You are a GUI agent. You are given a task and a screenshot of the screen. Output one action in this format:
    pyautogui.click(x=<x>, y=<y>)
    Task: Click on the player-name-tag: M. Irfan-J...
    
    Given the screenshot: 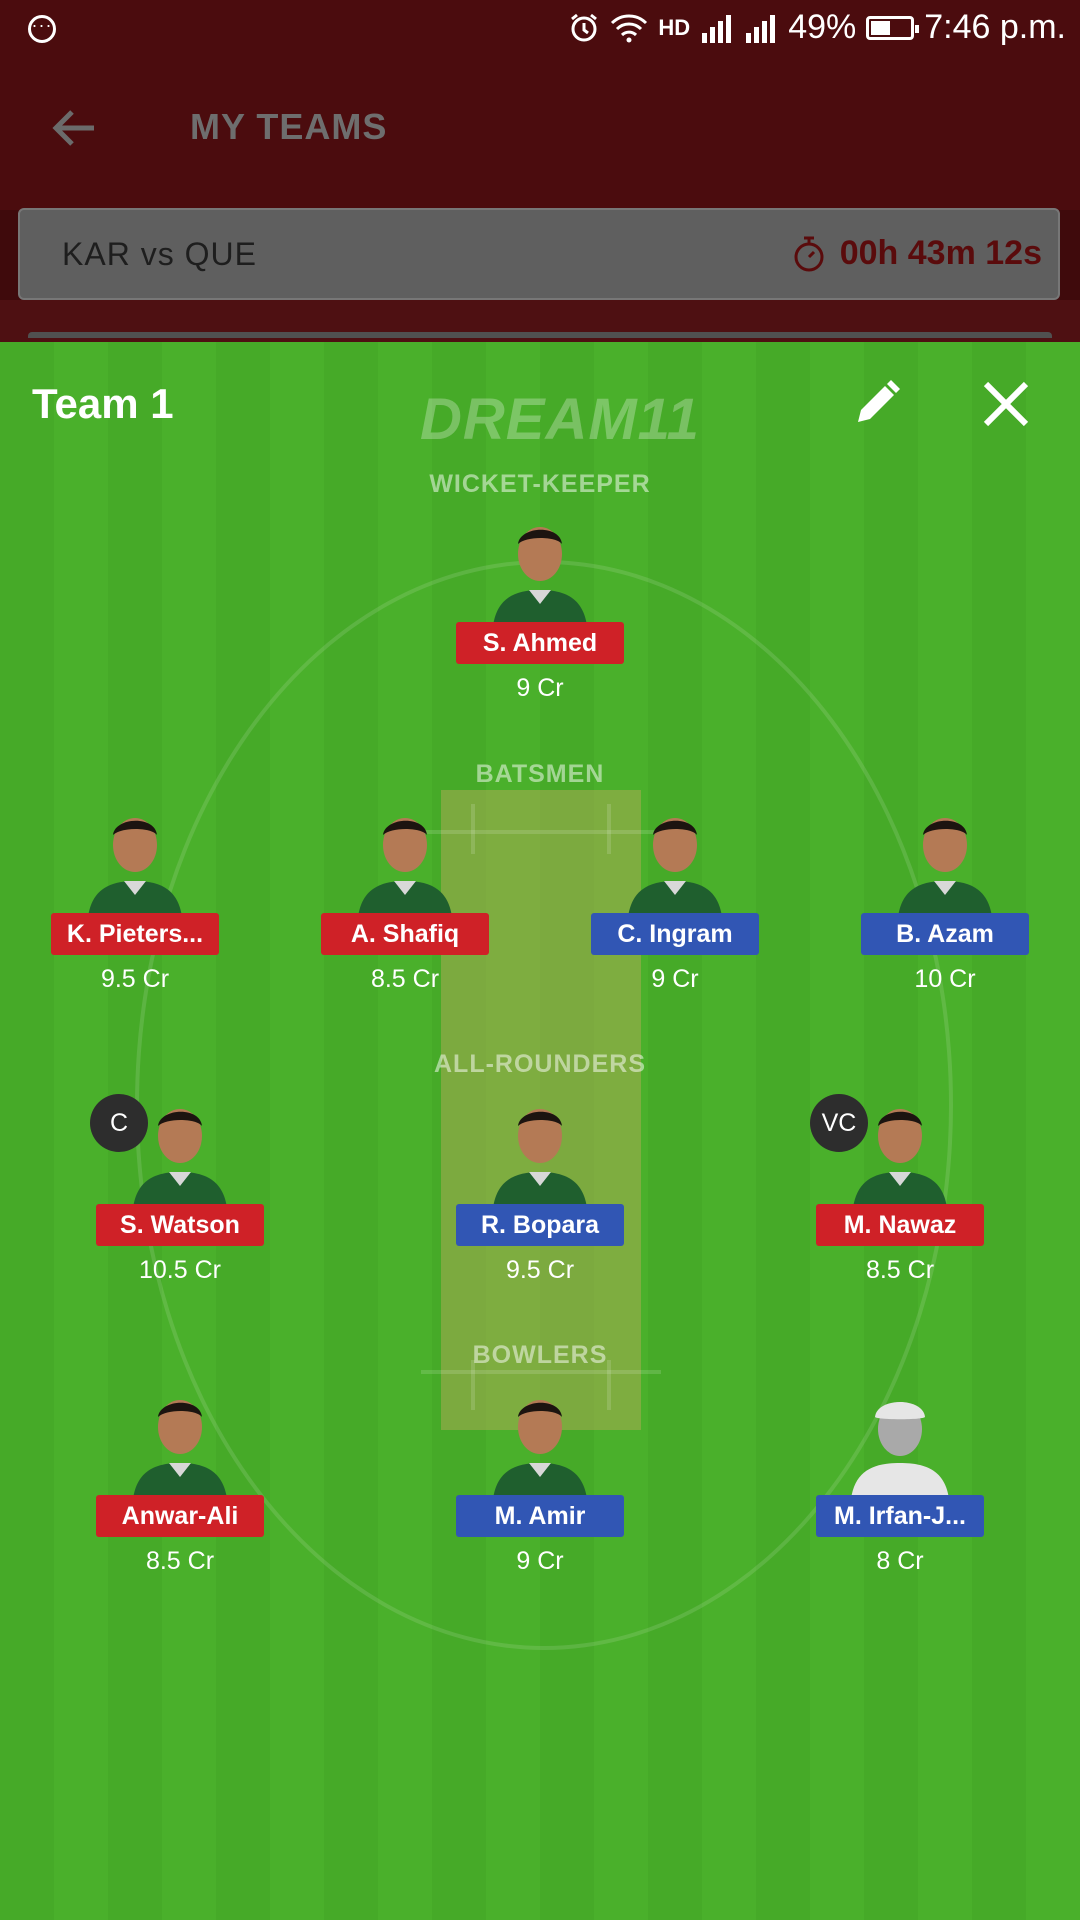 What is the action you would take?
    pyautogui.click(x=900, y=1516)
    